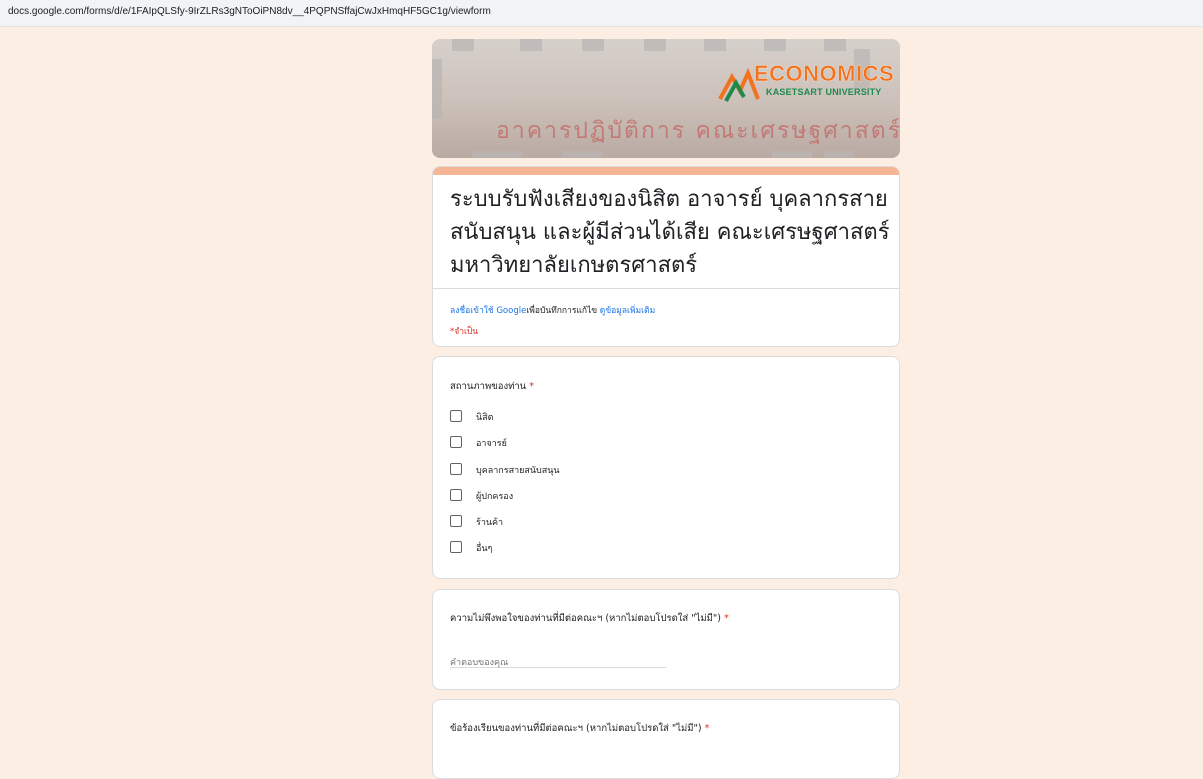 The image size is (1203, 779). Describe the element at coordinates (824, 73) in the screenshot. I see `logo-text: ECONOMICS` at that location.